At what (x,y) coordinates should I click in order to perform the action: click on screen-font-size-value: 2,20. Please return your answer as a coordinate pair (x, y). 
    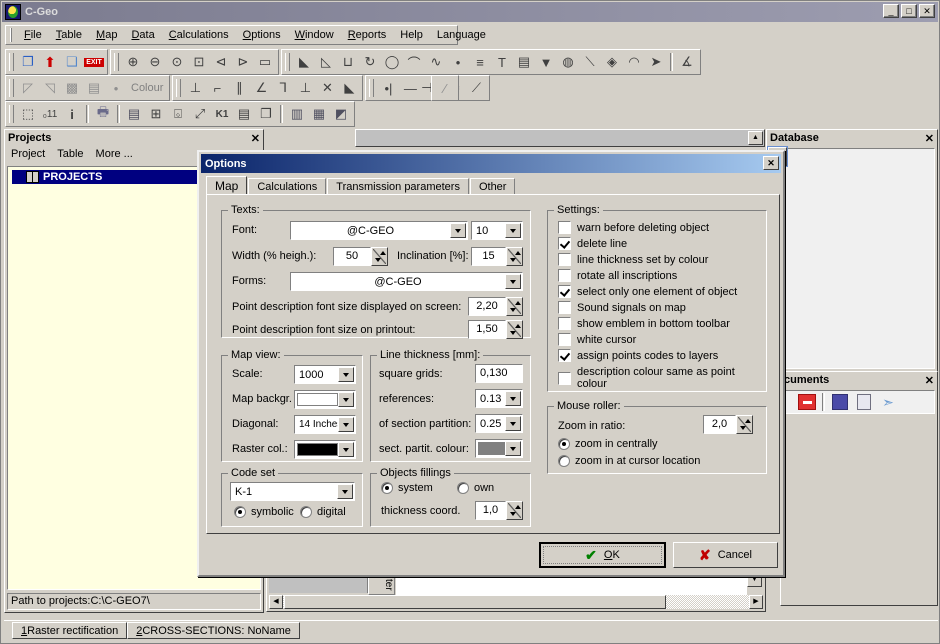
    Looking at the image, I should click on (487, 306).